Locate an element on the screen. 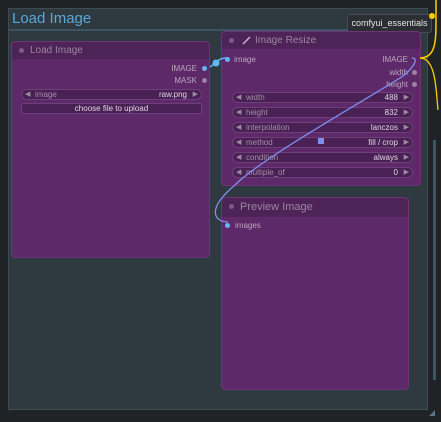 The image size is (441, 422). widget-label: height is located at coordinates (257, 112).